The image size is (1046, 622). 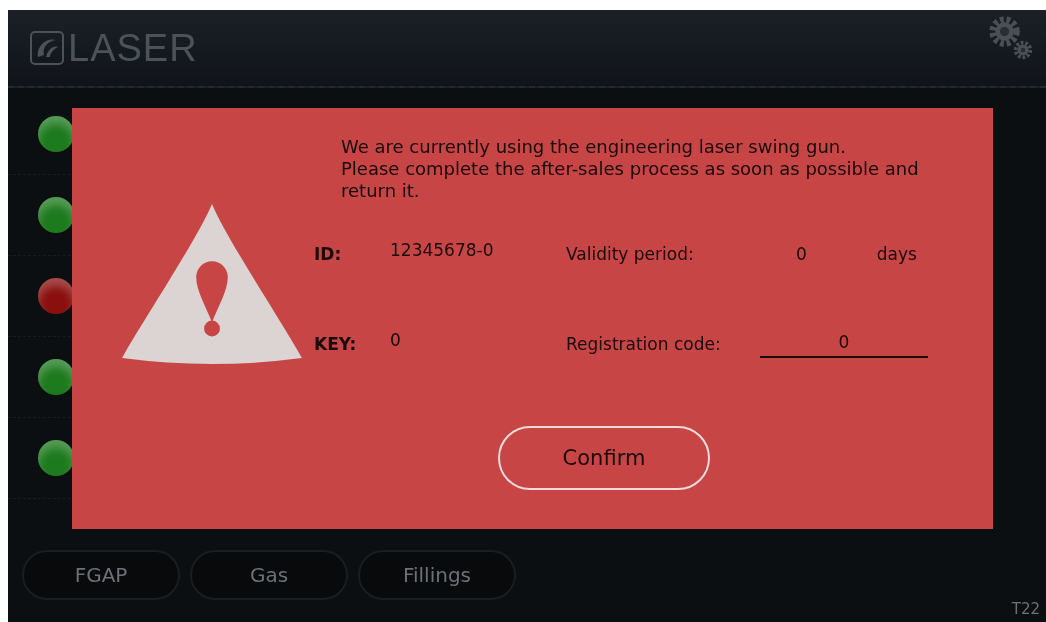 I want to click on version-label: T22, so click(x=1026, y=610).